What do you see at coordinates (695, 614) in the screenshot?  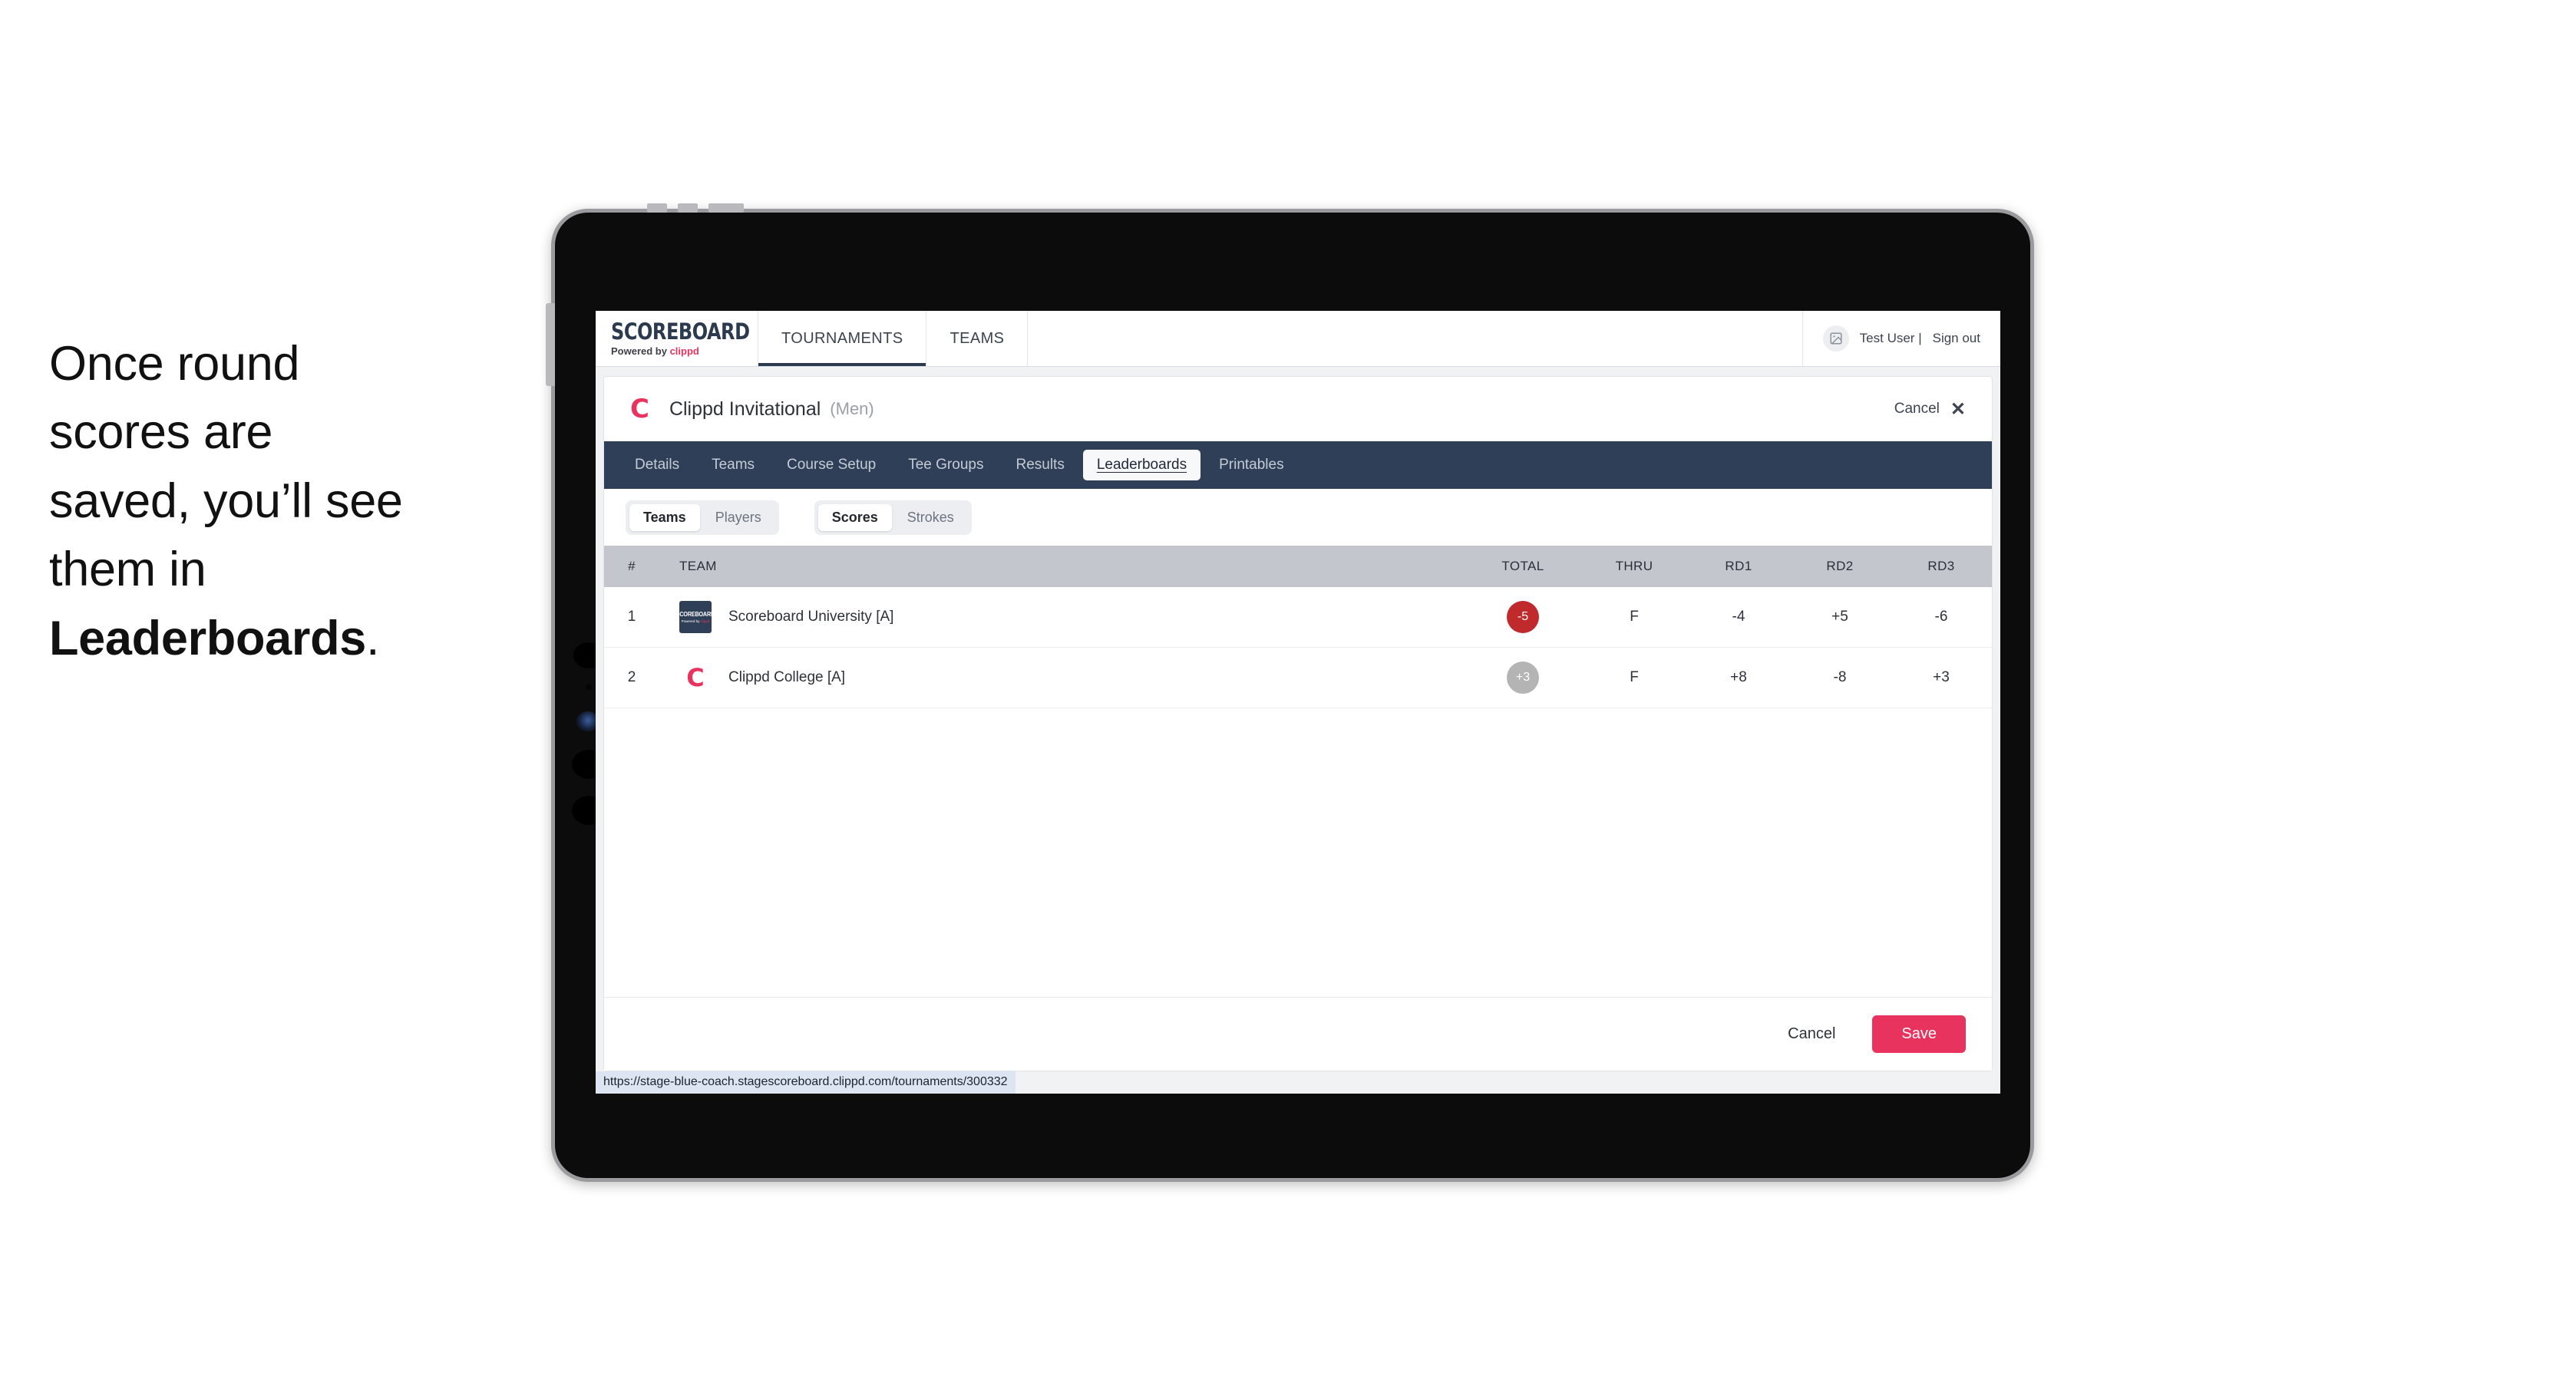 I see `team-logo-line-1: SCOREBOARD` at bounding box center [695, 614].